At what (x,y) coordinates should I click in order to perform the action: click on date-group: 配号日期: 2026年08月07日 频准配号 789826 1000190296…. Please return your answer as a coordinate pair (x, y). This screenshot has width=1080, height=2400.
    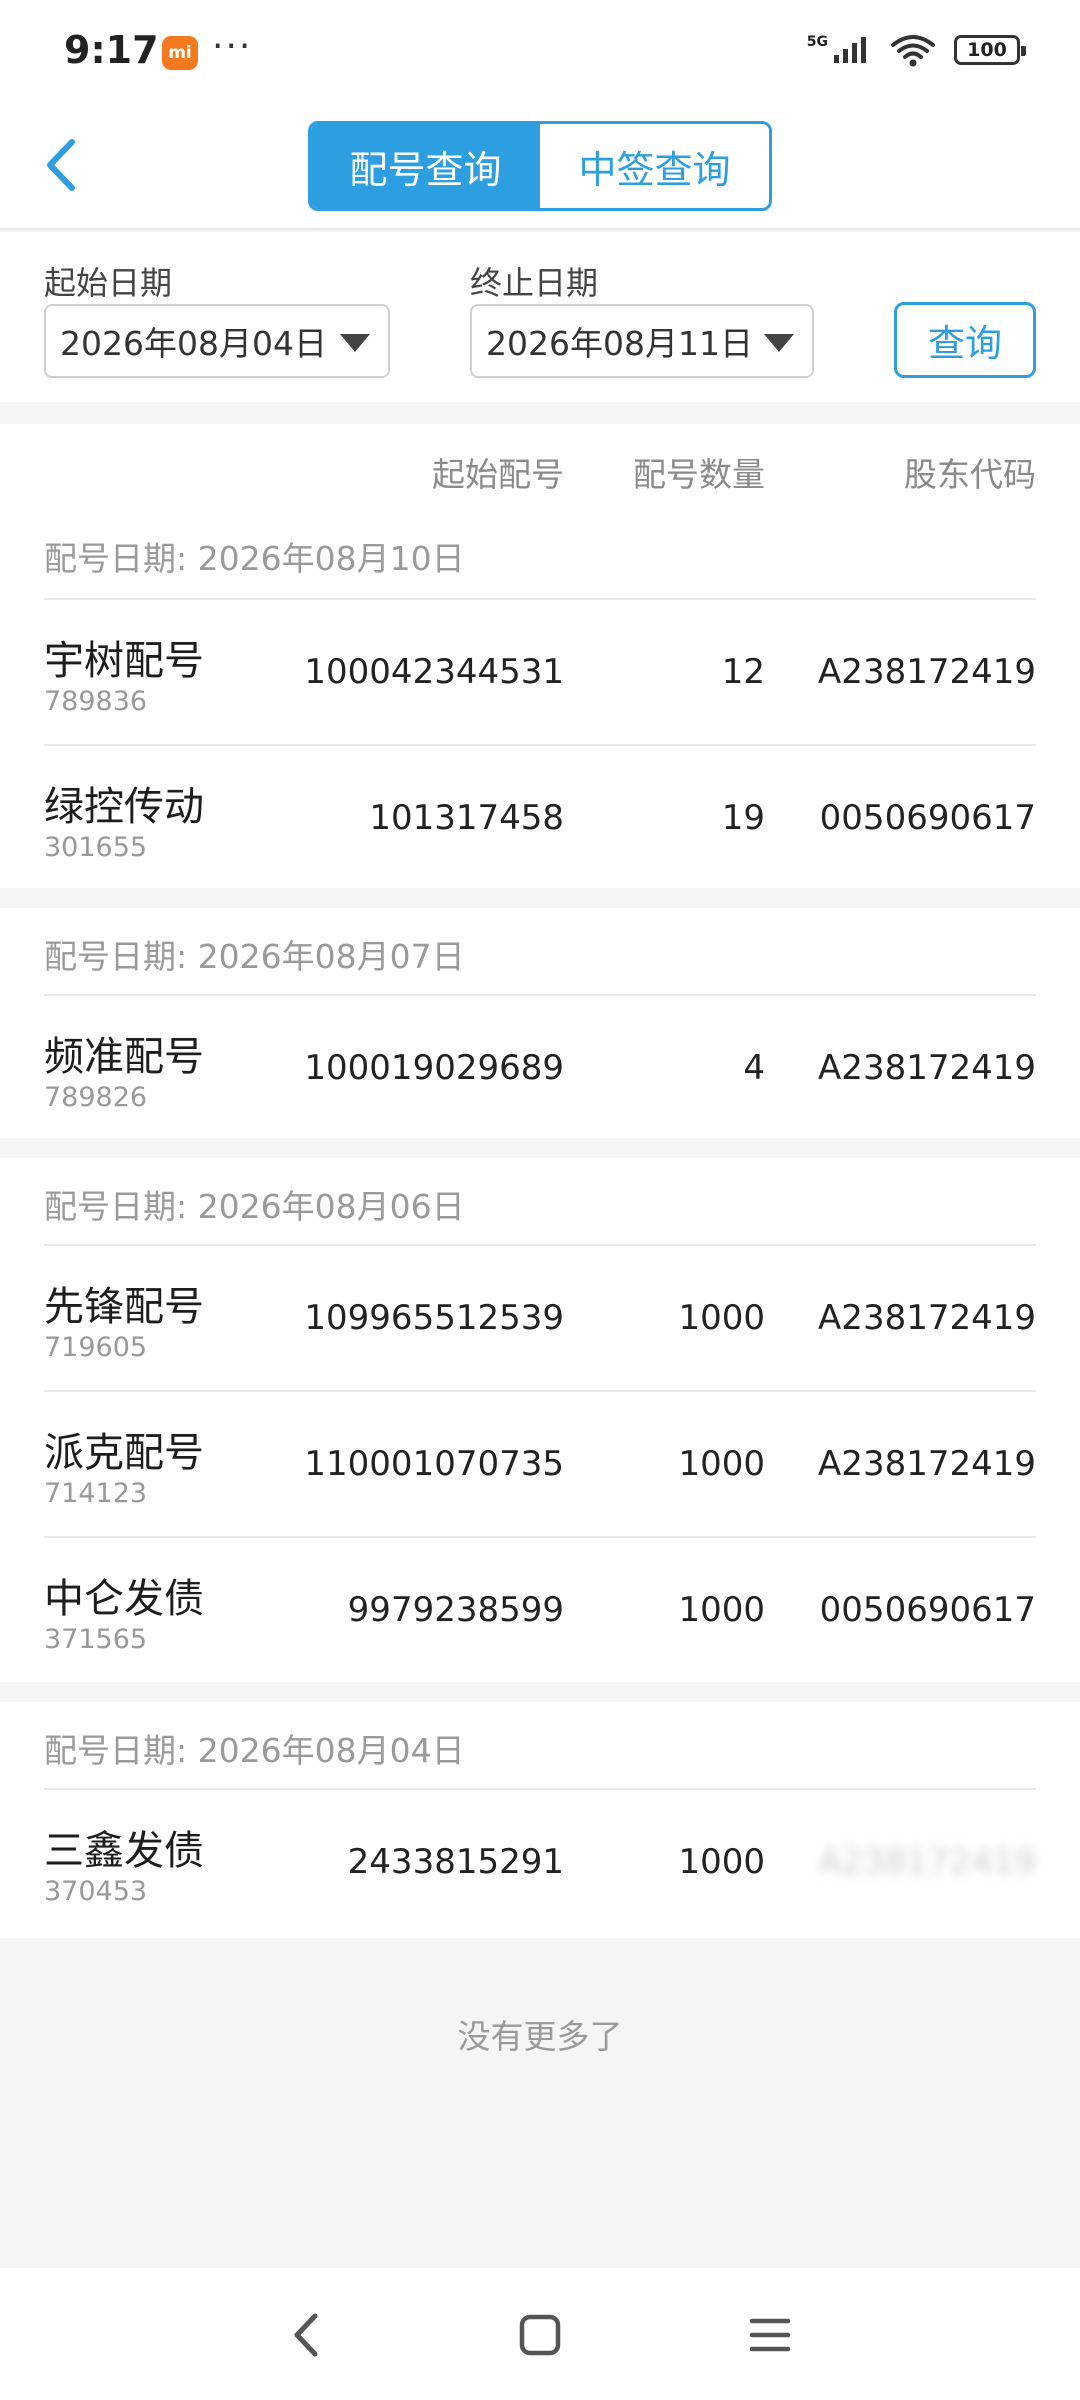
    Looking at the image, I should click on (540, 1023).